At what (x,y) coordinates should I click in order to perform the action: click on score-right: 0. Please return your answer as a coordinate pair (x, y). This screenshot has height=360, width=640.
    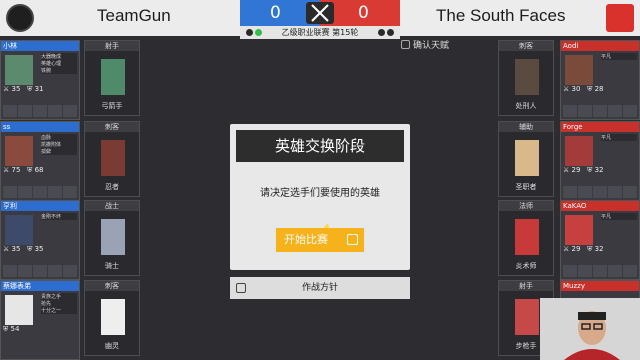
    Looking at the image, I should click on (363, 13).